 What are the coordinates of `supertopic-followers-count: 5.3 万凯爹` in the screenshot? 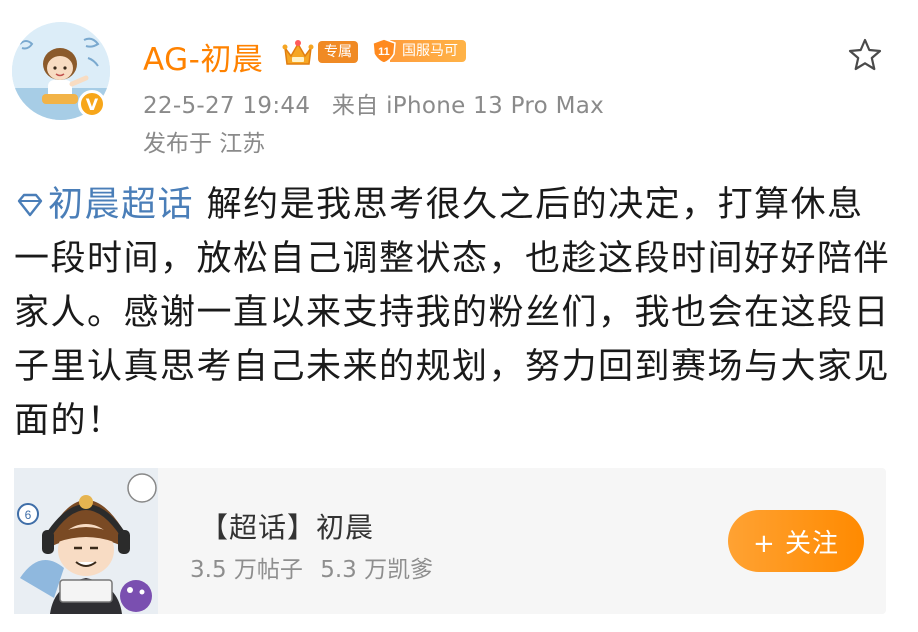 It's located at (377, 570).